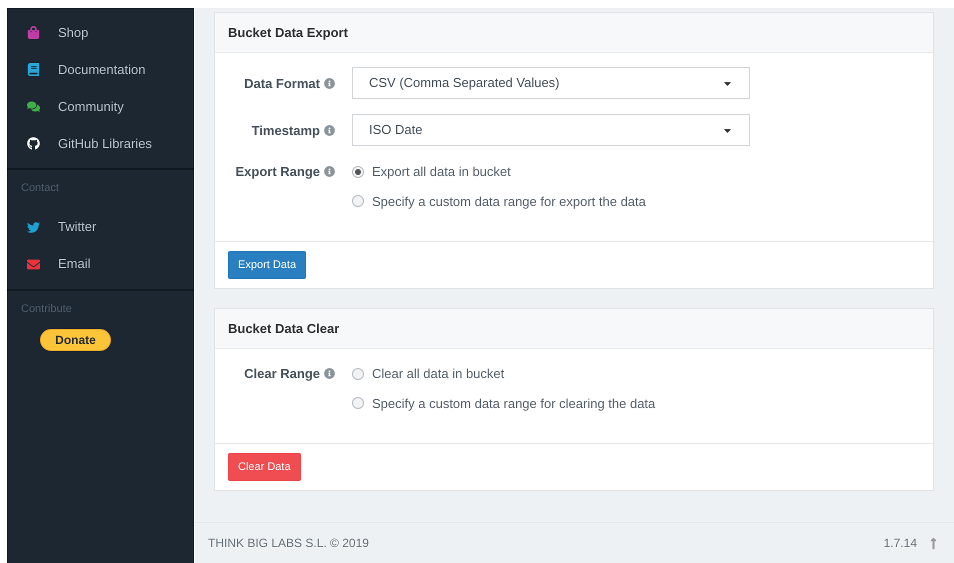  Describe the element at coordinates (277, 172) in the screenshot. I see `field-label: Export Range` at that location.